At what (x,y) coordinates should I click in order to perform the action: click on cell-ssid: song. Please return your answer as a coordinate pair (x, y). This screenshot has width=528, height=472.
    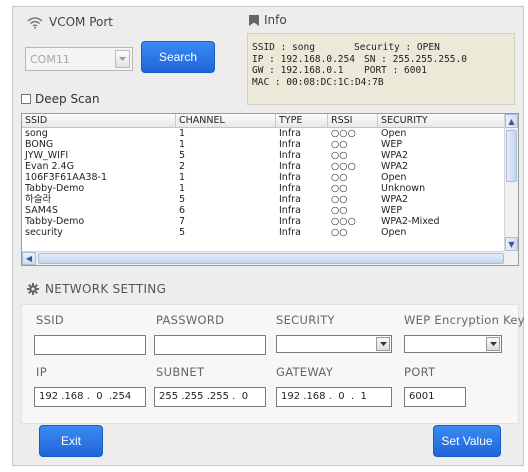
    Looking at the image, I should click on (36, 133).